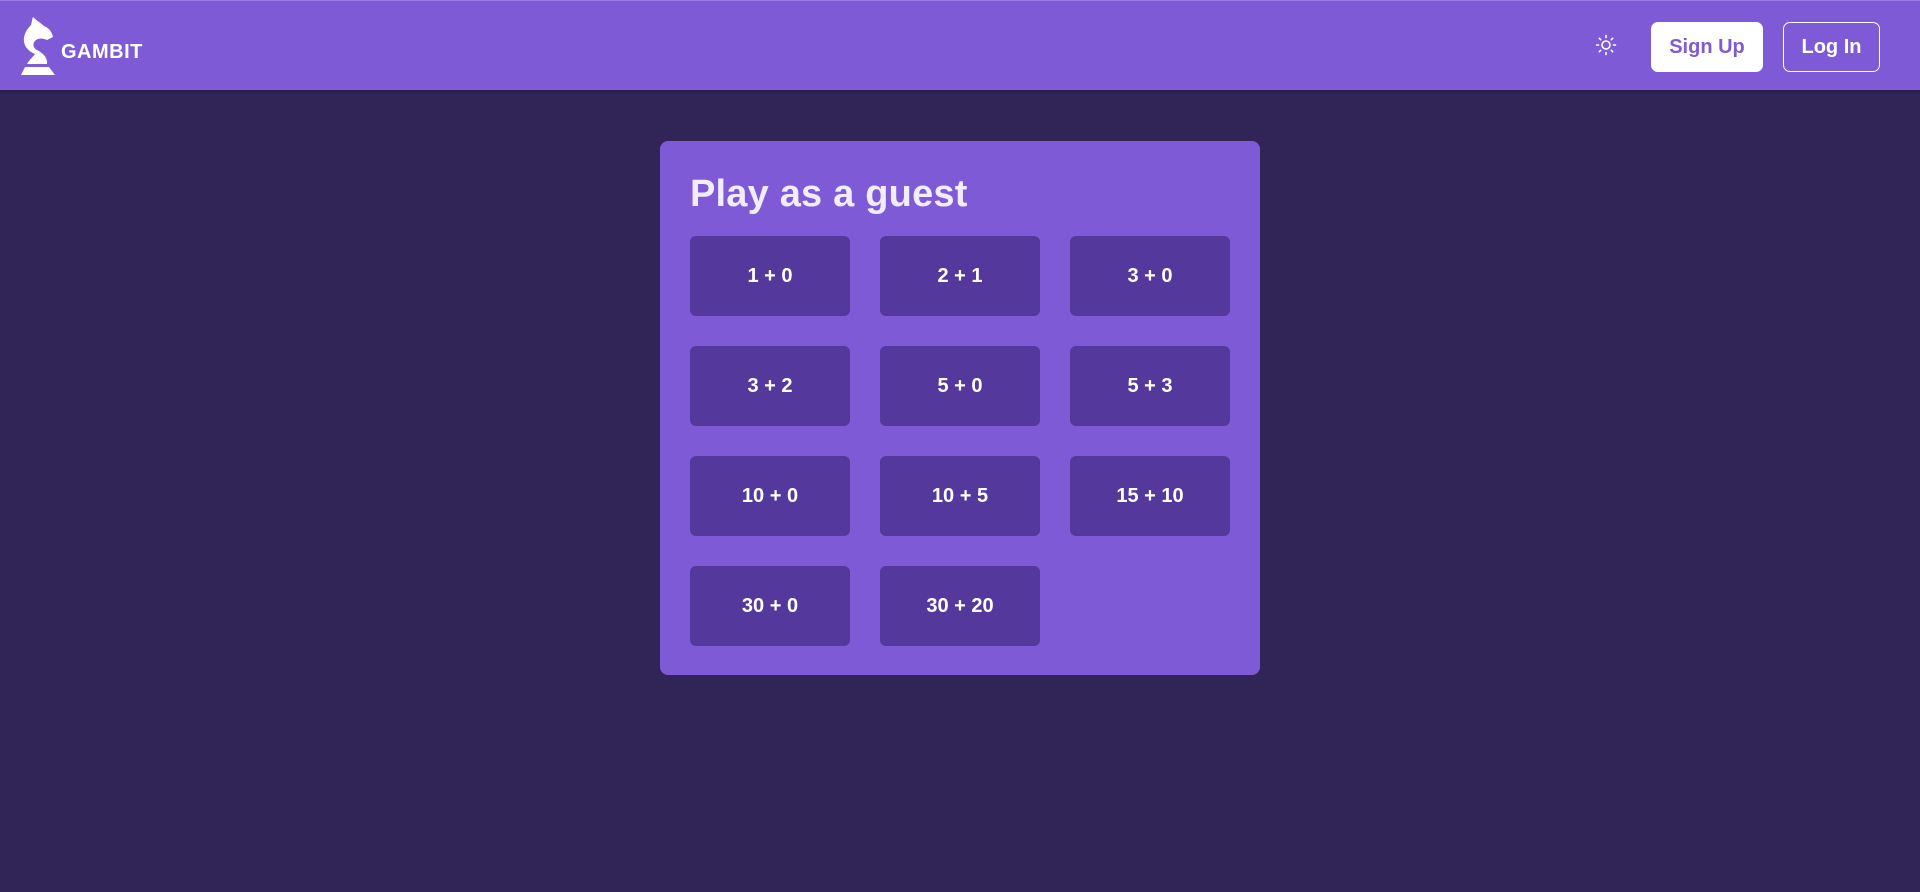  Describe the element at coordinates (770, 386) in the screenshot. I see `time-control-3-2-button: 3 + 2` at that location.